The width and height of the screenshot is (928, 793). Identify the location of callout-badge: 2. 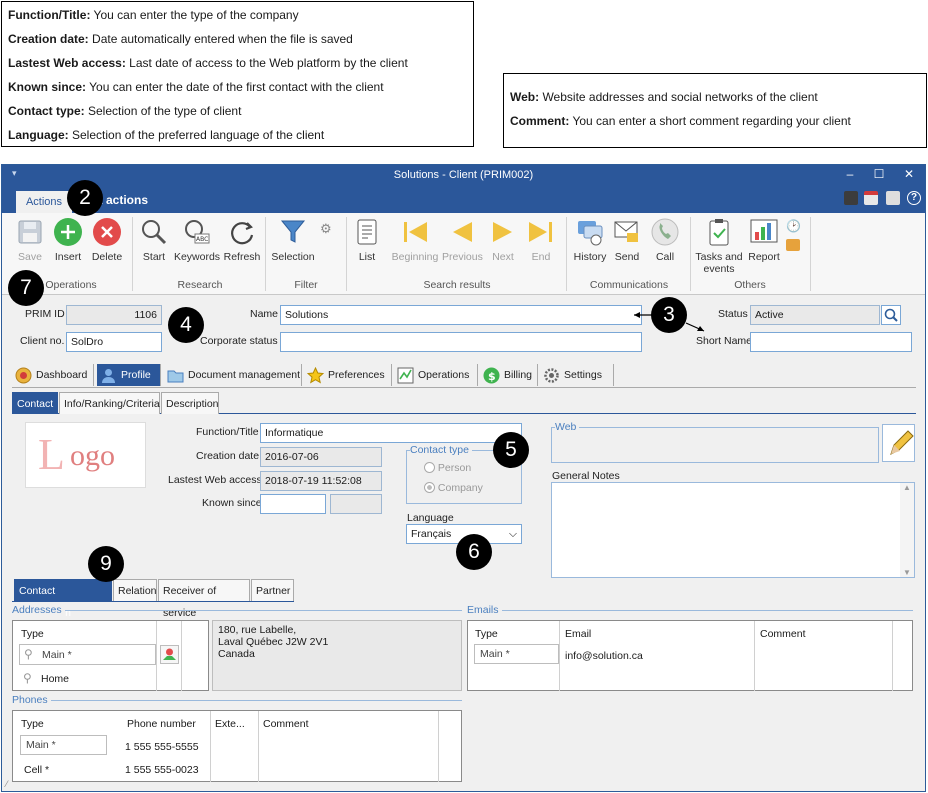
(85, 198).